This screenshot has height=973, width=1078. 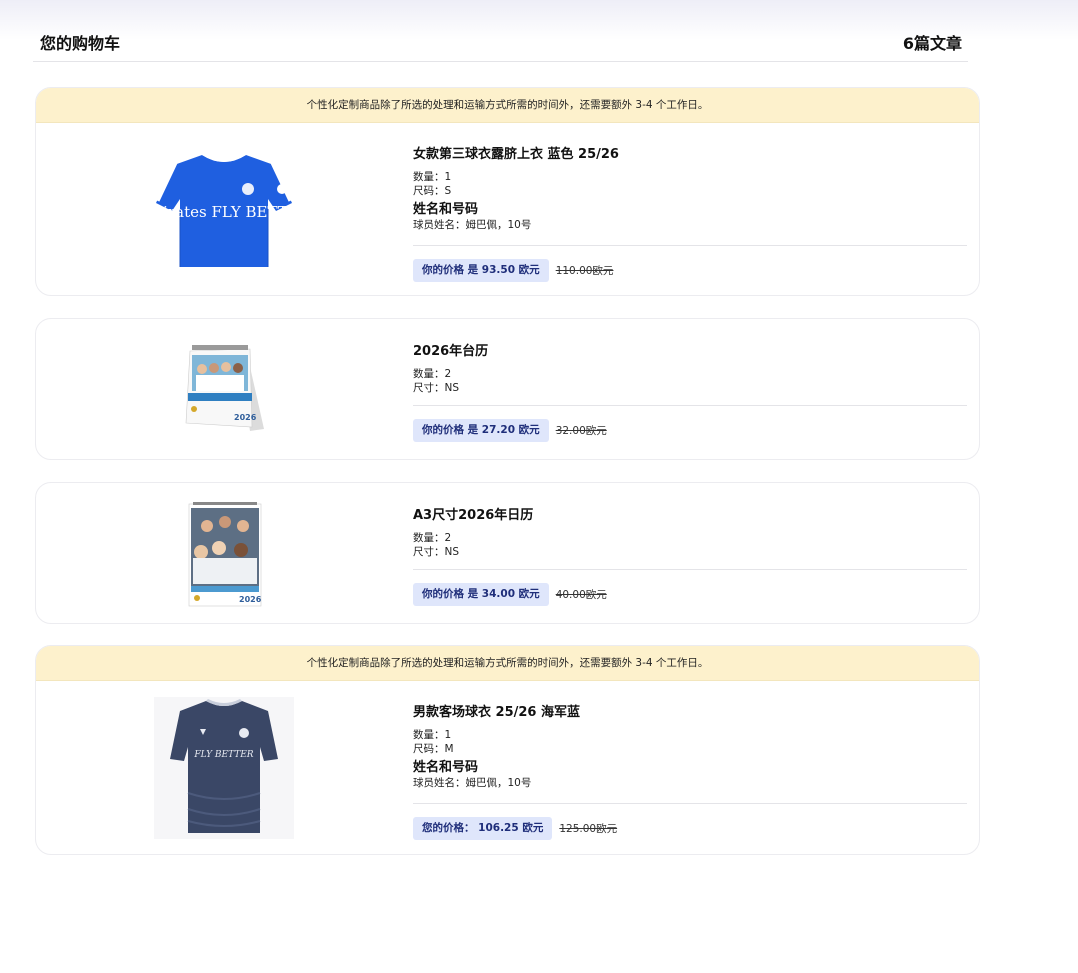 What do you see at coordinates (223, 755) in the screenshot?
I see `sponsor-text: FLY BETTER` at bounding box center [223, 755].